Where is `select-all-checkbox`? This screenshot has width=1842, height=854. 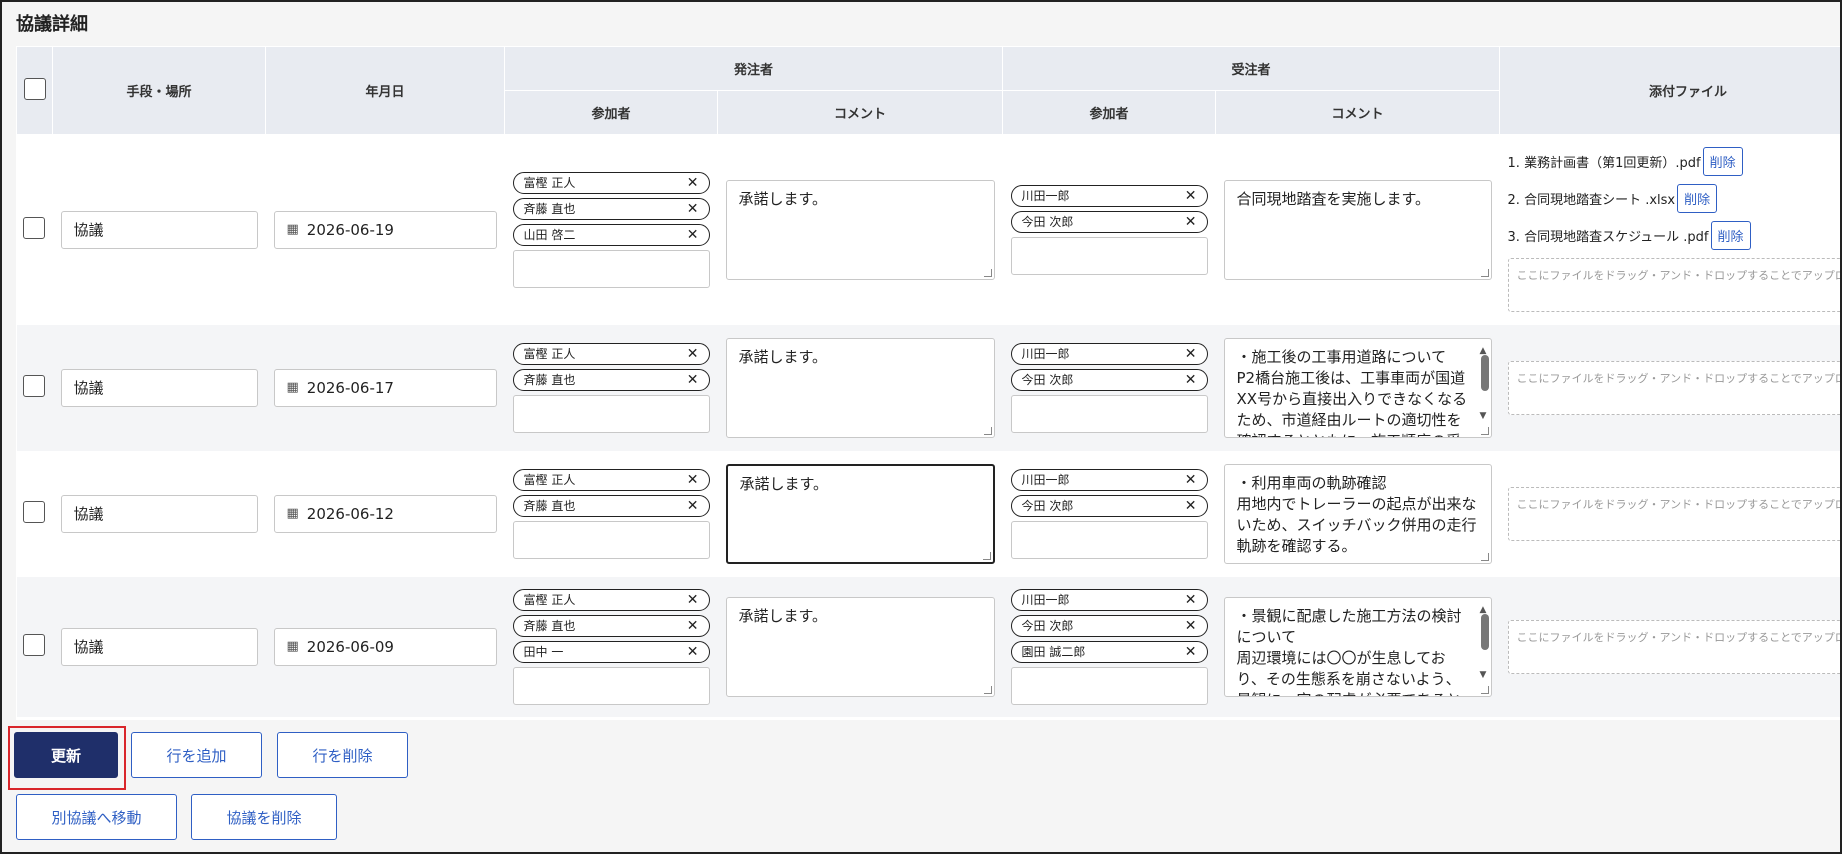
select-all-checkbox is located at coordinates (34, 88).